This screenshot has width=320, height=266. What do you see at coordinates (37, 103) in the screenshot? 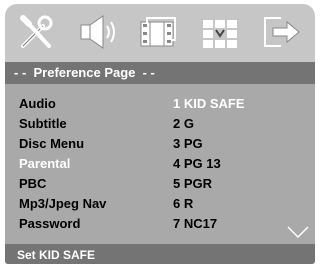
I see `setting-label: Audio` at bounding box center [37, 103].